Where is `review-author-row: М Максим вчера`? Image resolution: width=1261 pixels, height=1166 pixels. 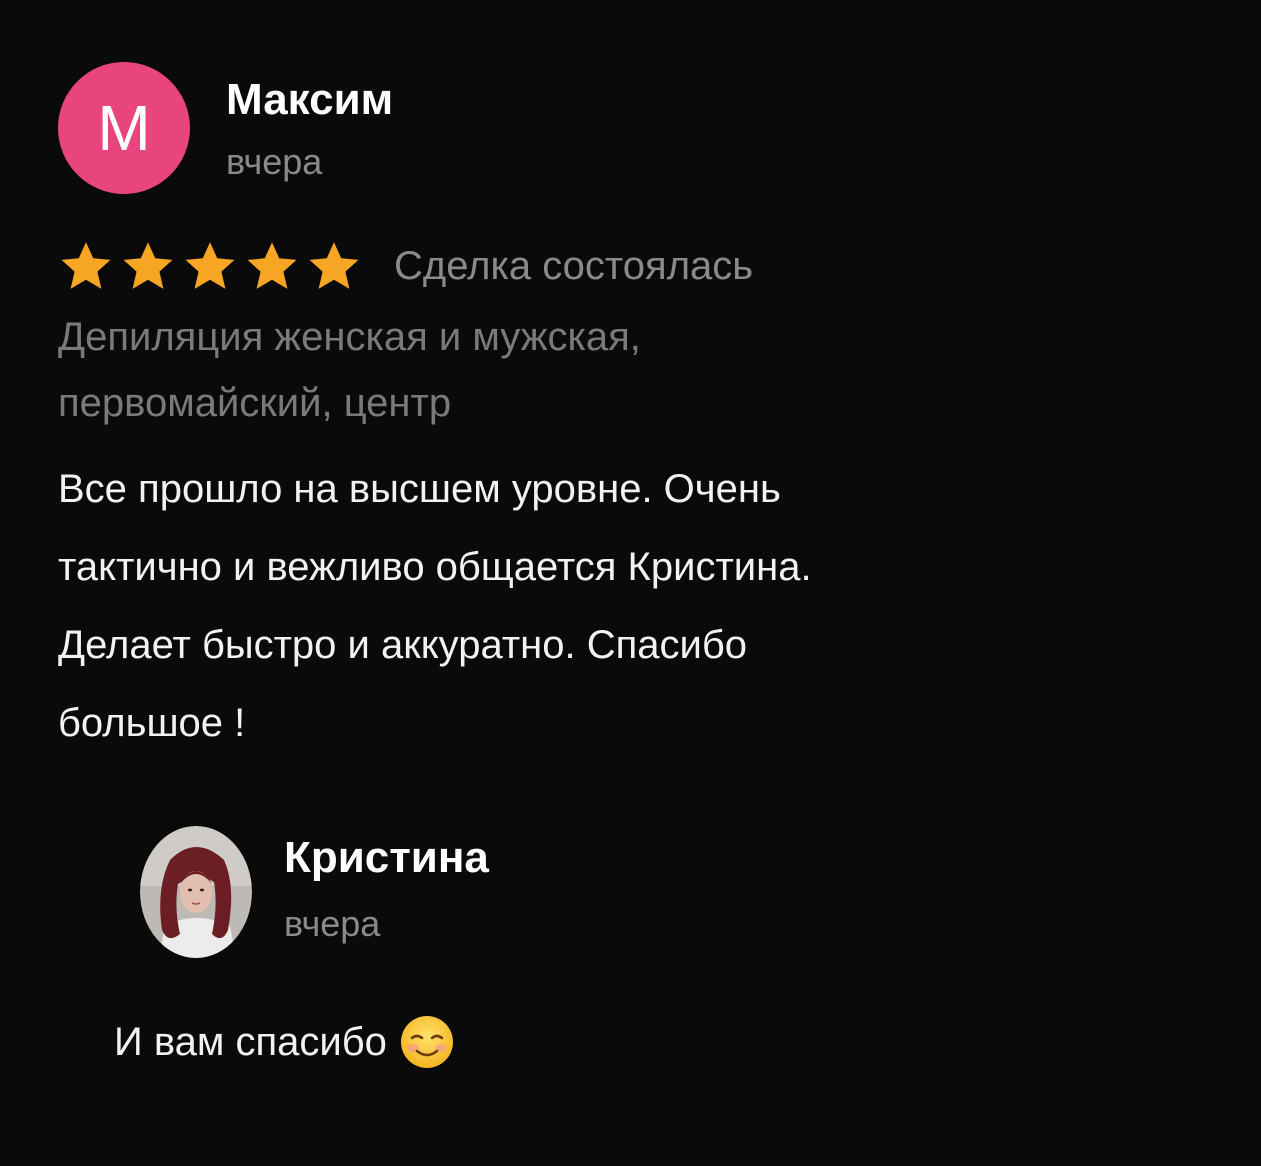 review-author-row: М Максим вчера is located at coordinates (633, 128).